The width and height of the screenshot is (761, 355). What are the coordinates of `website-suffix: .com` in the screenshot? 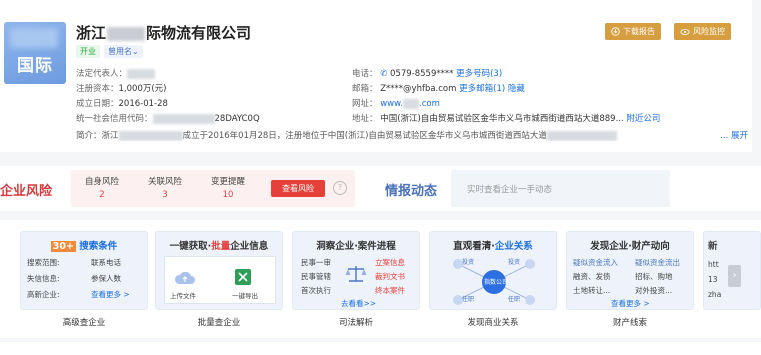 It's located at (429, 104).